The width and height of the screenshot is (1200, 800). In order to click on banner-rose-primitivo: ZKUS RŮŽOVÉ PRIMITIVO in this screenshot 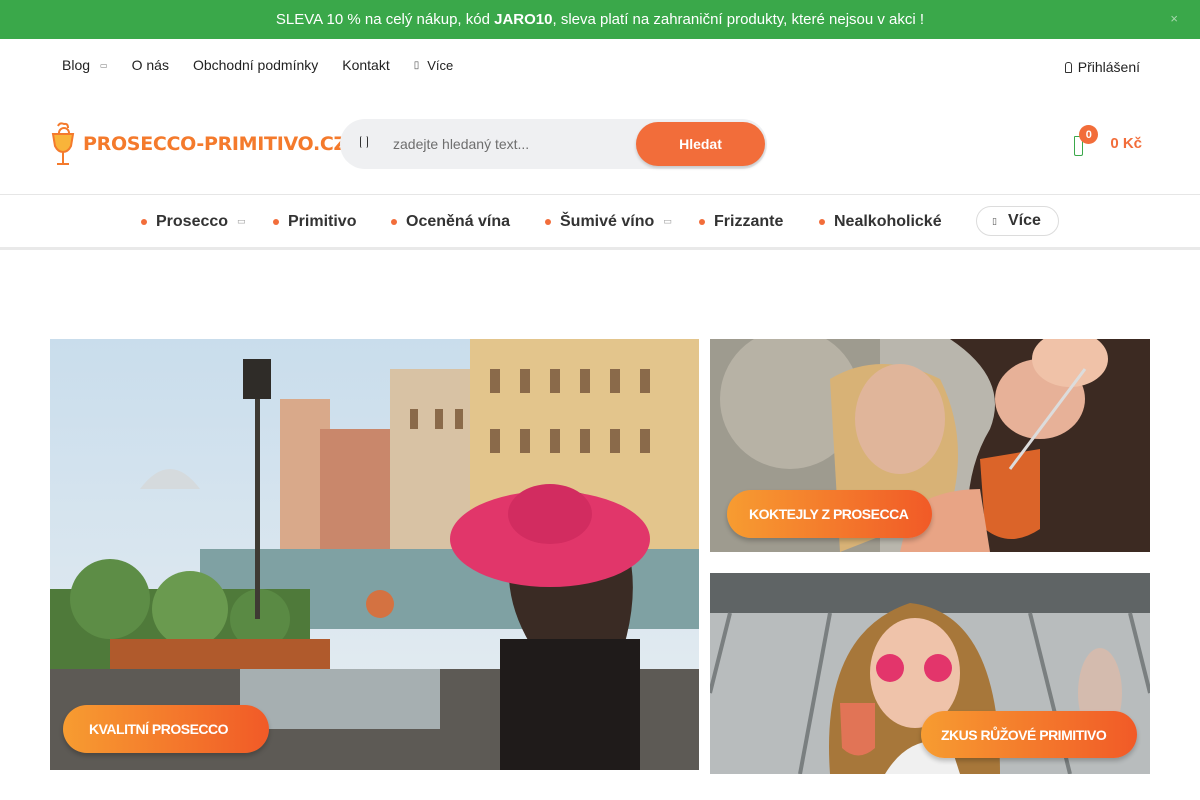, I will do `click(930, 673)`.